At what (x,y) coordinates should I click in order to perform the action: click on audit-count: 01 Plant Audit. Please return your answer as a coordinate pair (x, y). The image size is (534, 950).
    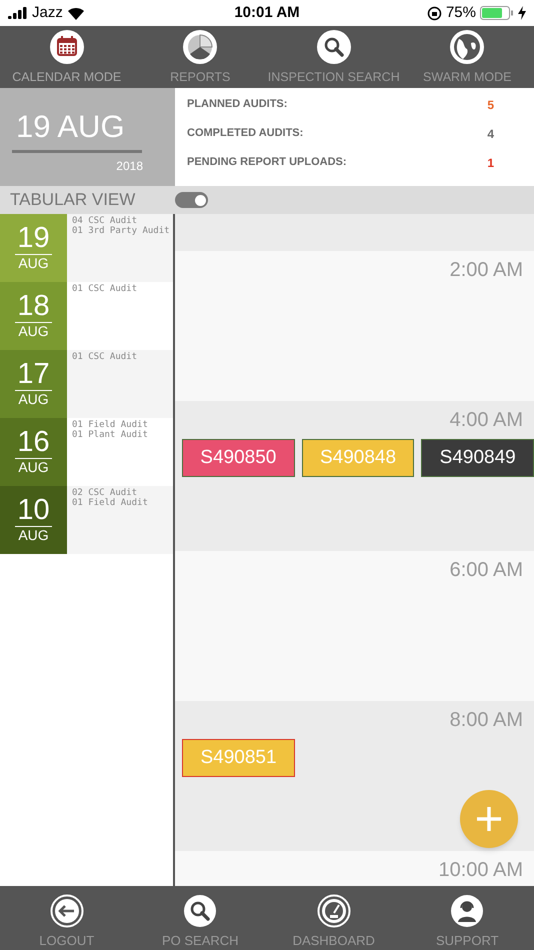
    Looking at the image, I should click on (110, 435).